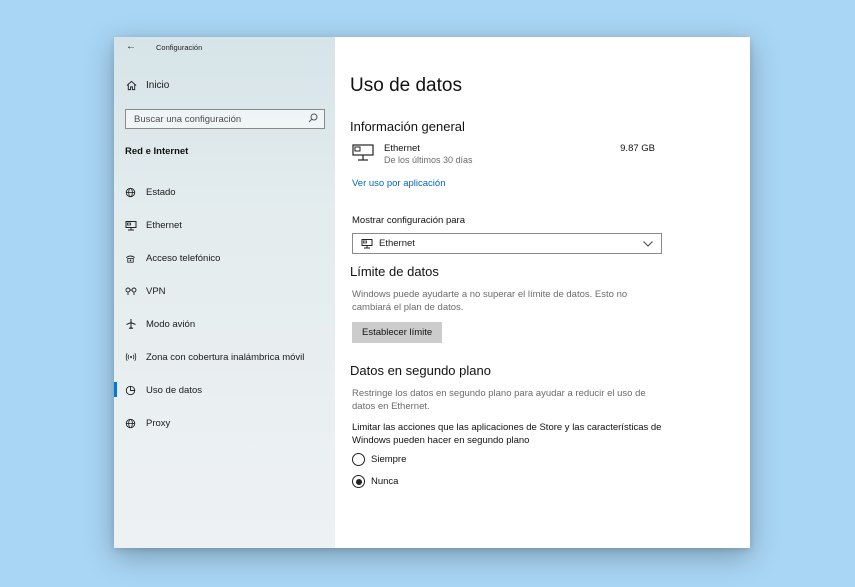  What do you see at coordinates (389, 459) in the screenshot?
I see `radio-label: Siempre` at bounding box center [389, 459].